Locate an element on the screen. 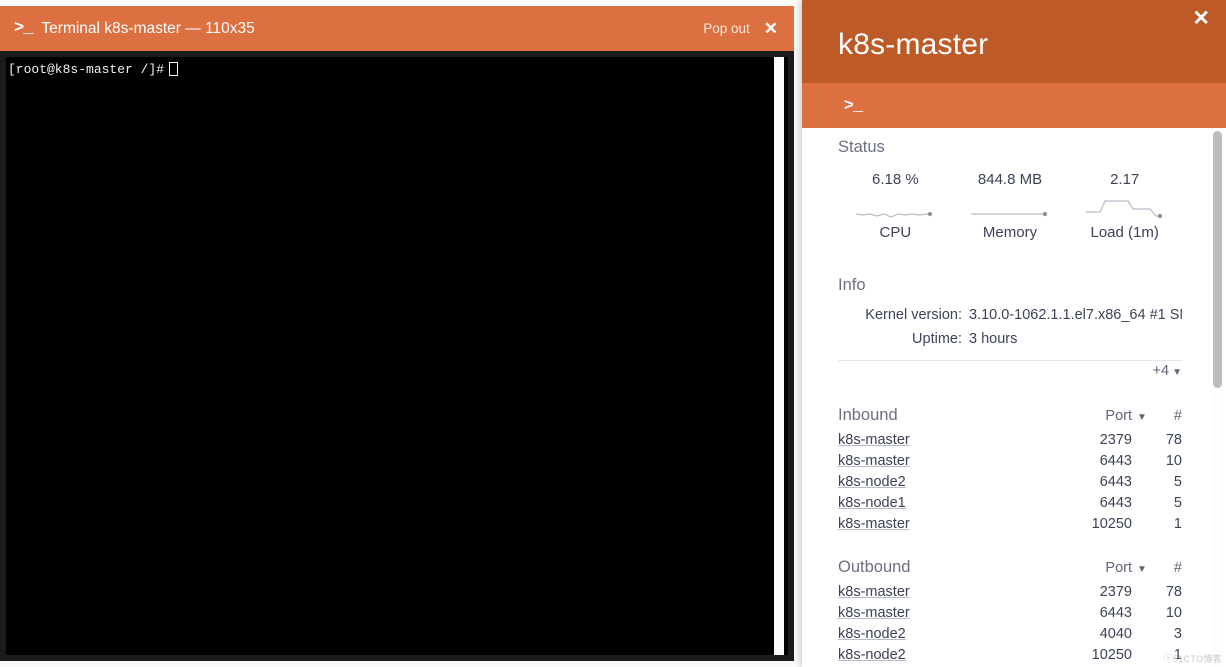 Image resolution: width=1226 pixels, height=667 pixels. info-heading: Info is located at coordinates (852, 285).